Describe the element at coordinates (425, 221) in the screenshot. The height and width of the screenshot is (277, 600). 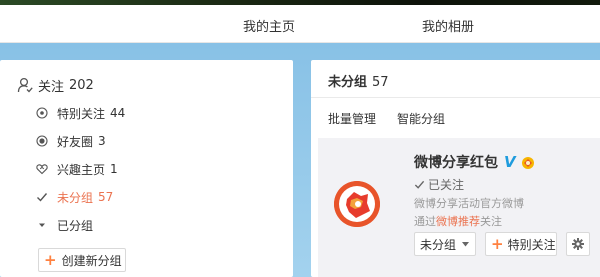
I see `via-prefix: 通过` at that location.